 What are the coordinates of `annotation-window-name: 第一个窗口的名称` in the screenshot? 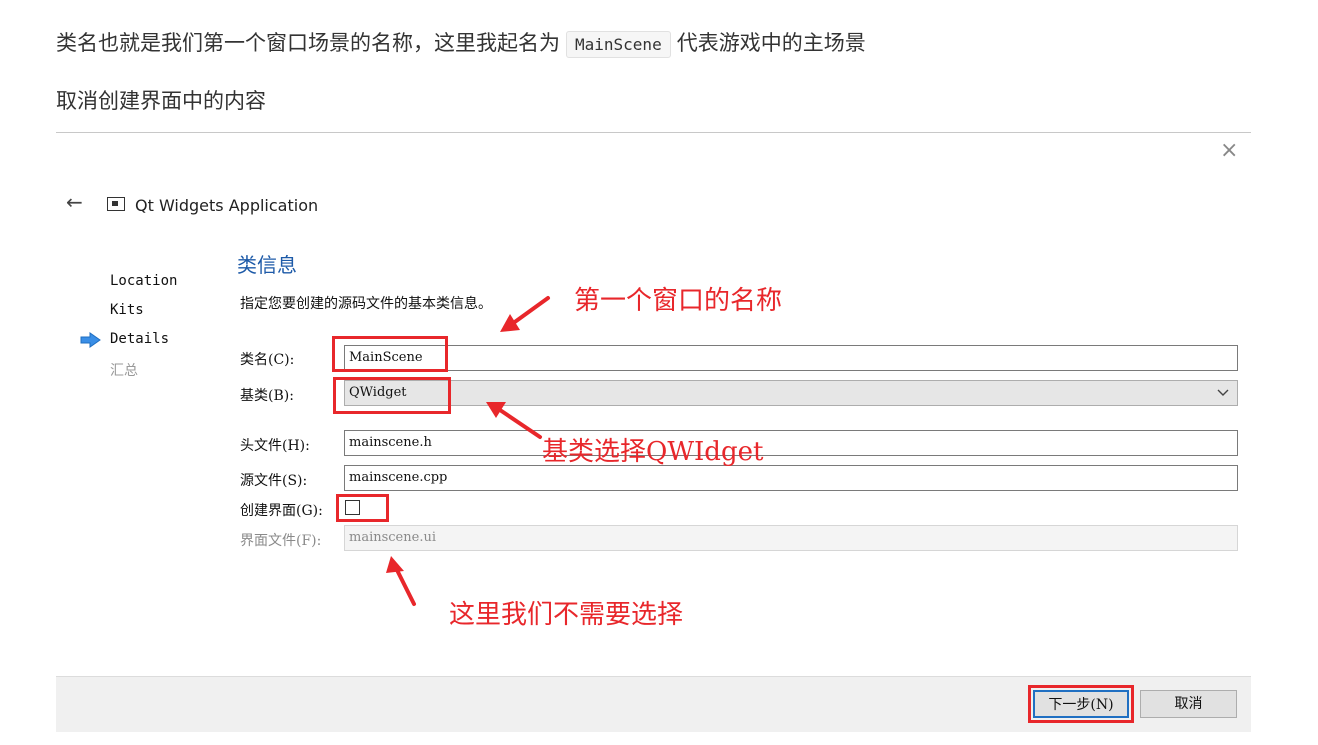 It's located at (678, 301).